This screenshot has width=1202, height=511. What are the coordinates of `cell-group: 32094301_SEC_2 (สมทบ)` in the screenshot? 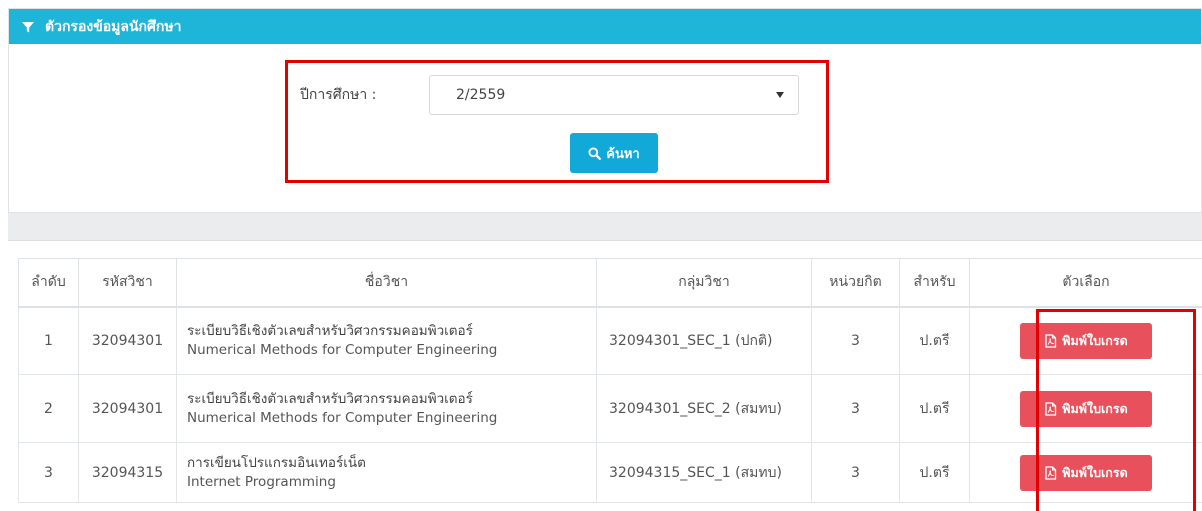 It's located at (704, 408).